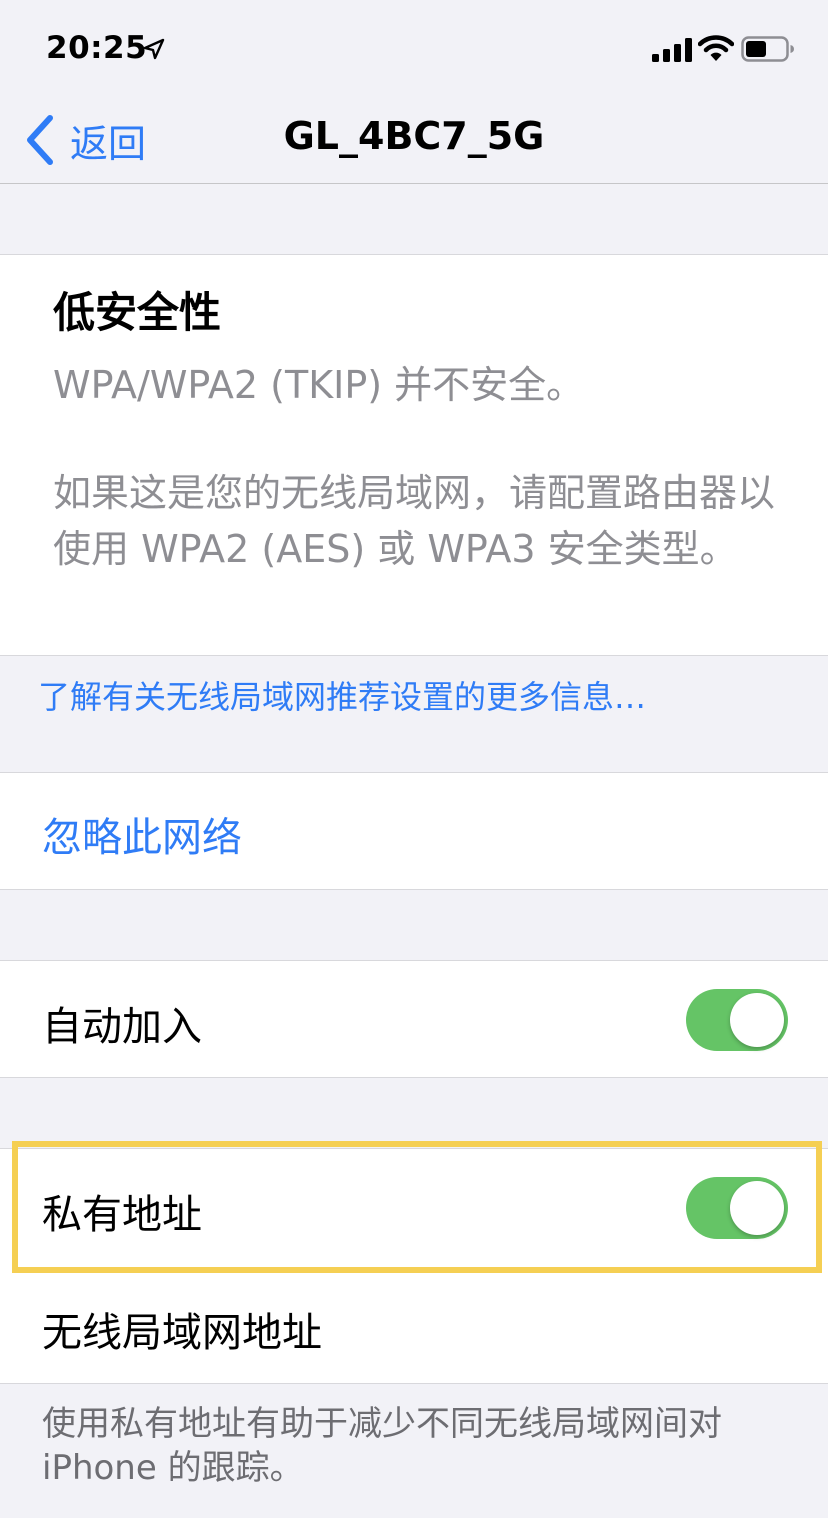  I want to click on toggle-knob, so click(757, 1020).